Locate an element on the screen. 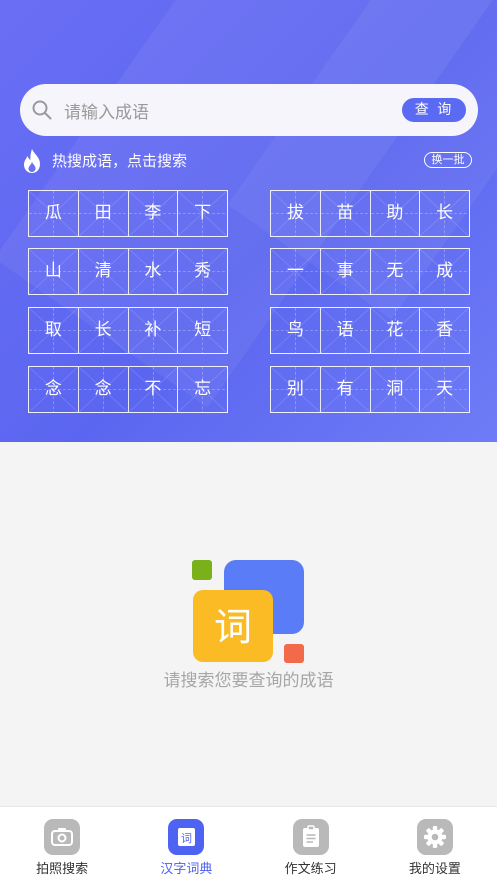  idiom-char-cell: 李 is located at coordinates (153, 213).